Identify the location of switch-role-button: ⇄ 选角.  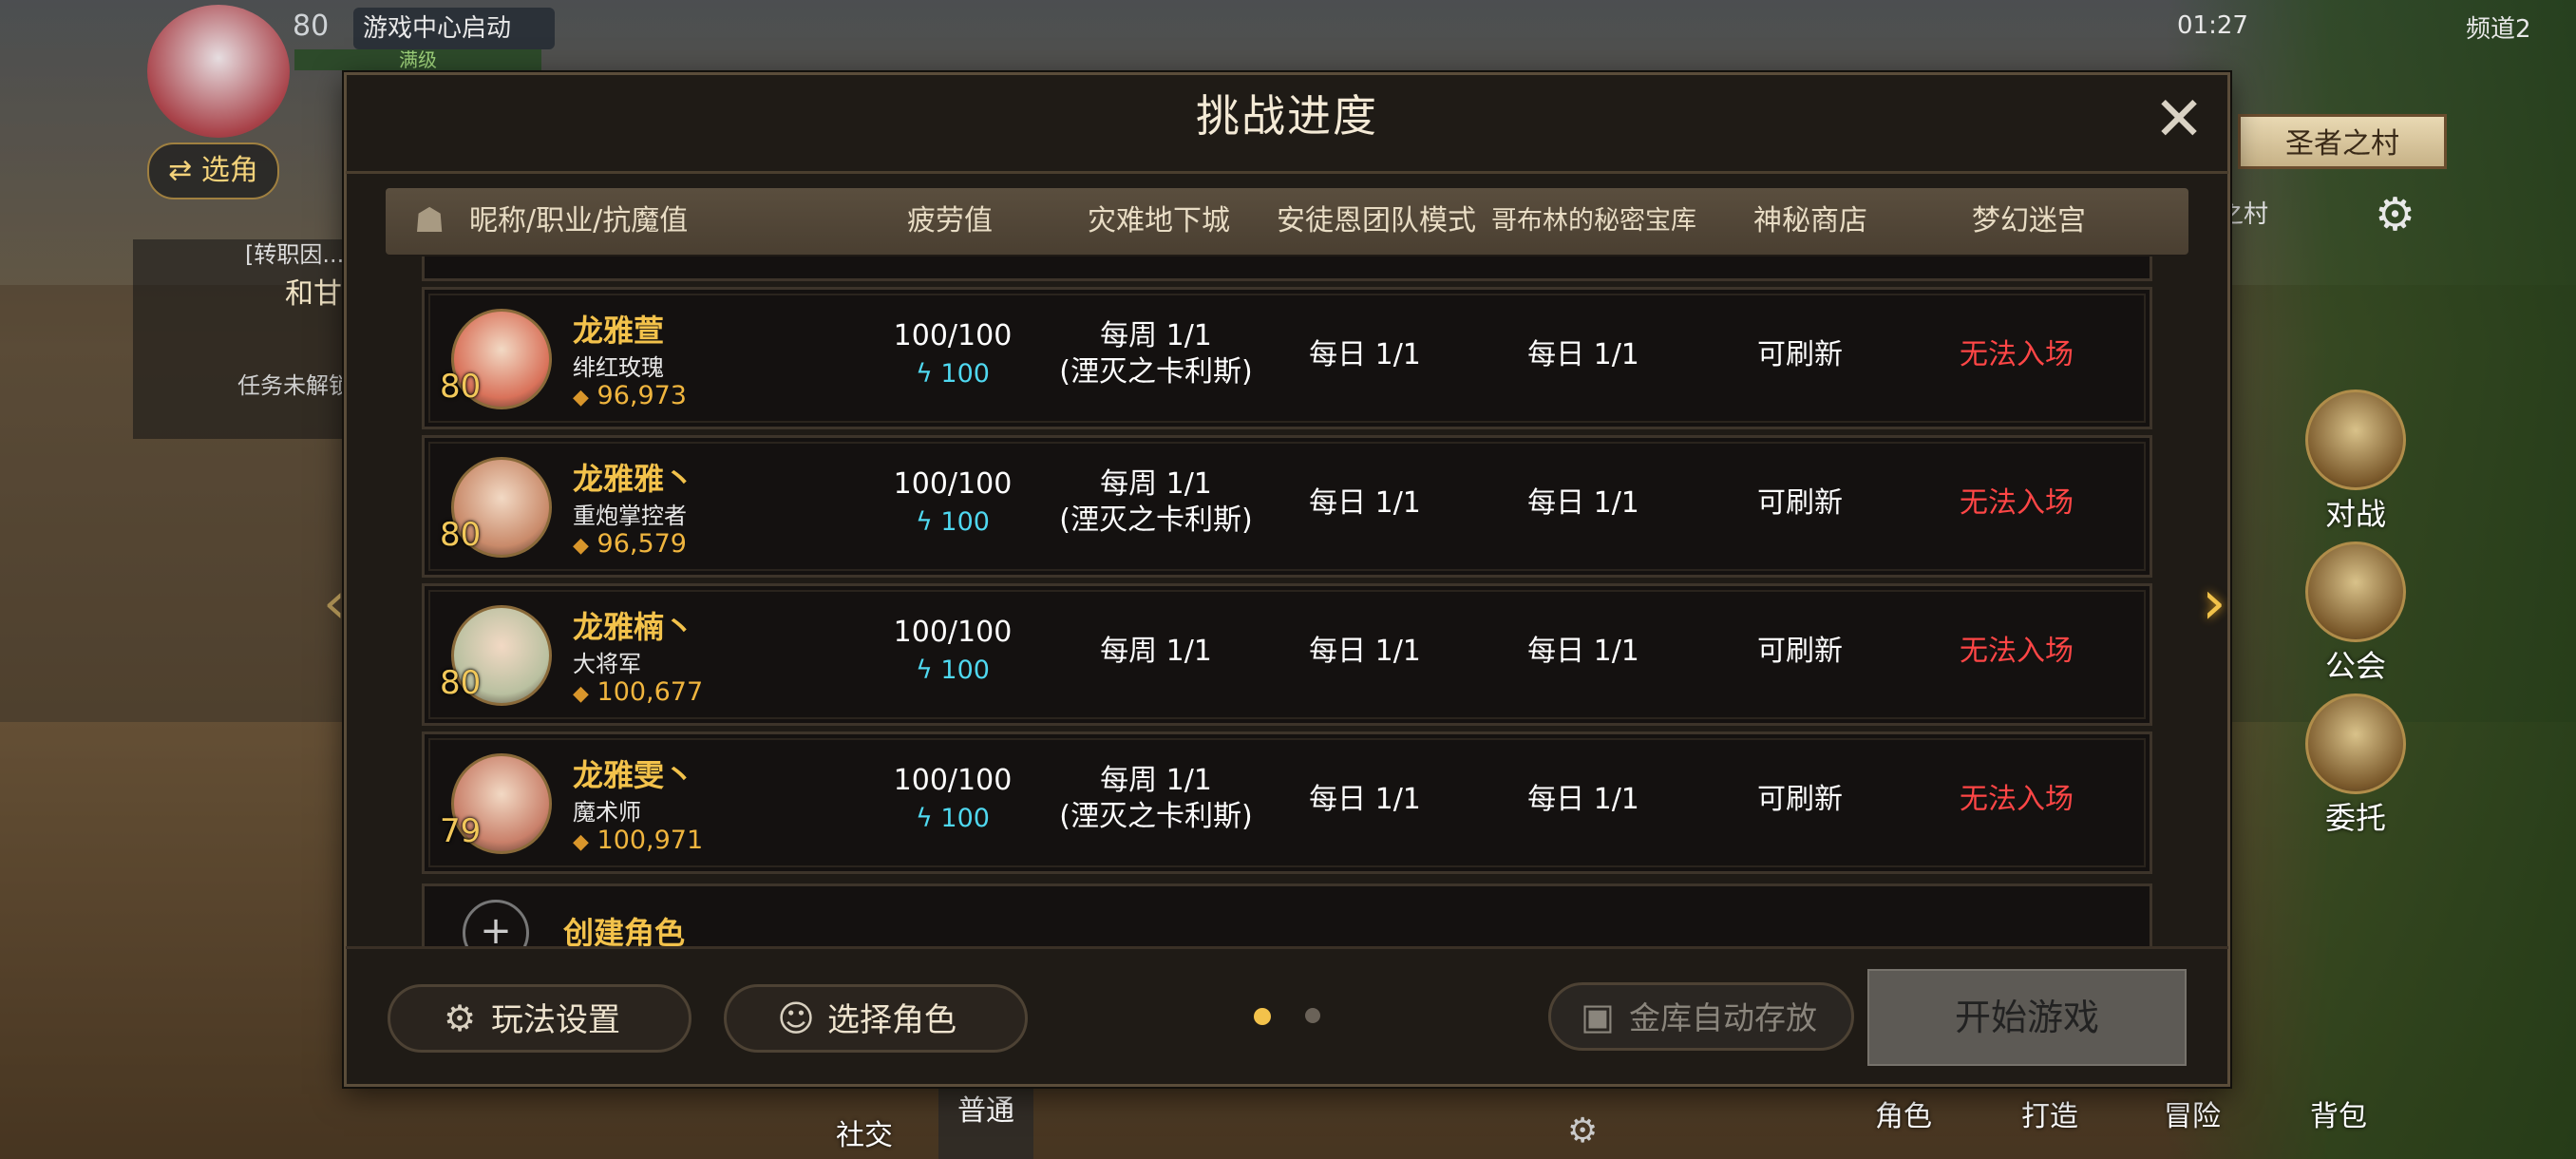
(213, 171).